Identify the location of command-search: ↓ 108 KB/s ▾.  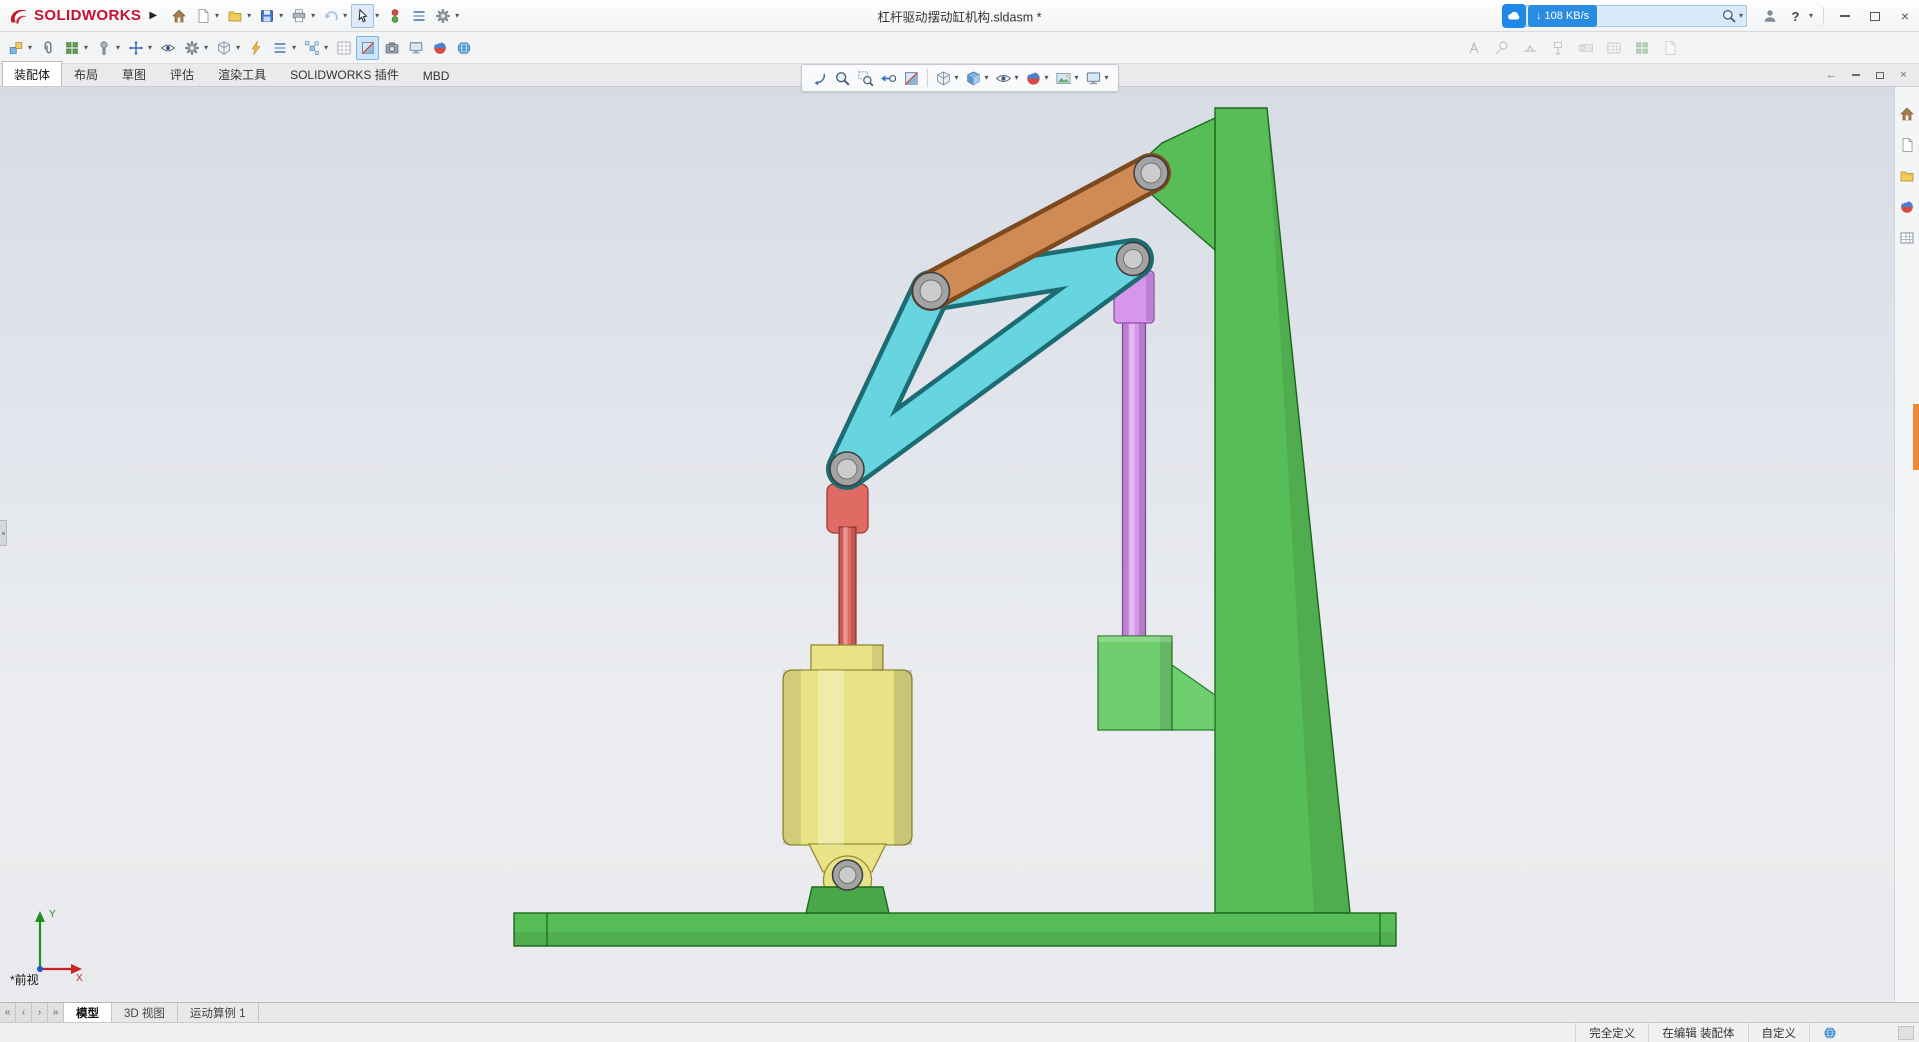
(1624, 16).